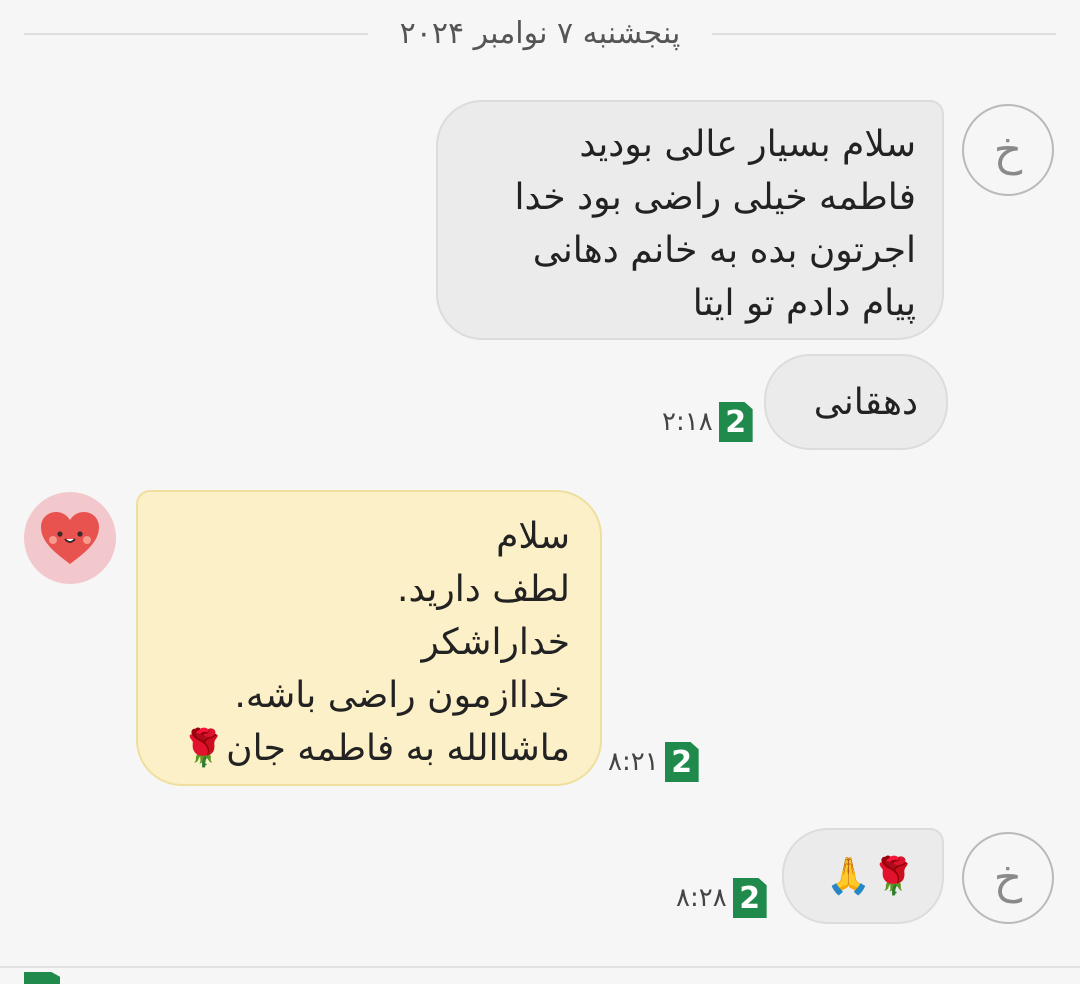  What do you see at coordinates (633, 762) in the screenshot?
I see `message-time: ۸:۲۱` at bounding box center [633, 762].